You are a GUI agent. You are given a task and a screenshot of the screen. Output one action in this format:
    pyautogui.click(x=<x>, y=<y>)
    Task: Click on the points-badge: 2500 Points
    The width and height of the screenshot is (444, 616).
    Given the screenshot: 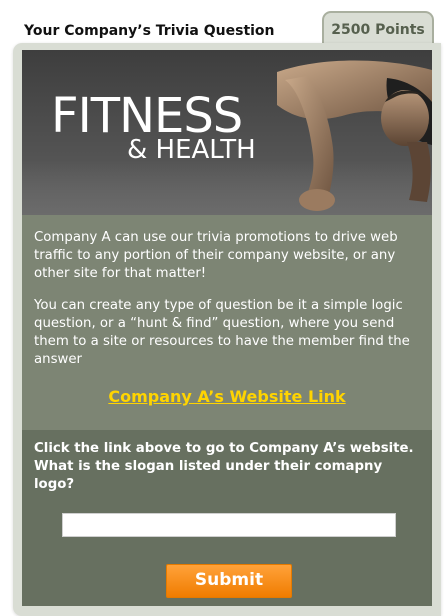 What is the action you would take?
    pyautogui.click(x=378, y=29)
    